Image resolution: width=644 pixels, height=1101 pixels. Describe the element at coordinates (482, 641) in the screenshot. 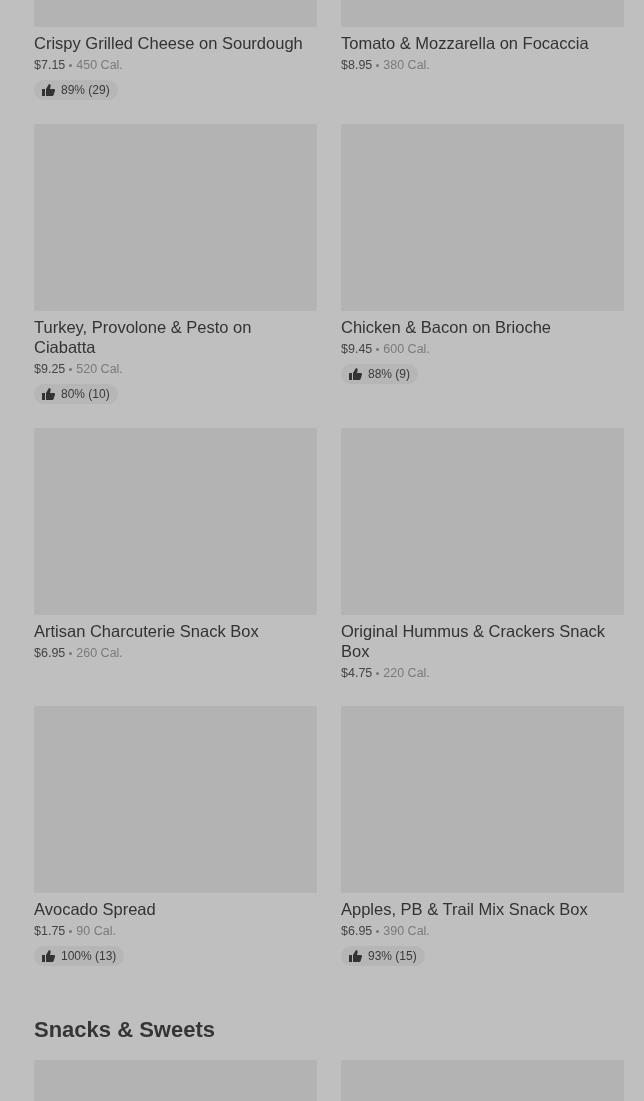

I see `product-name: Original Hummus & Crackers Snack Box` at that location.